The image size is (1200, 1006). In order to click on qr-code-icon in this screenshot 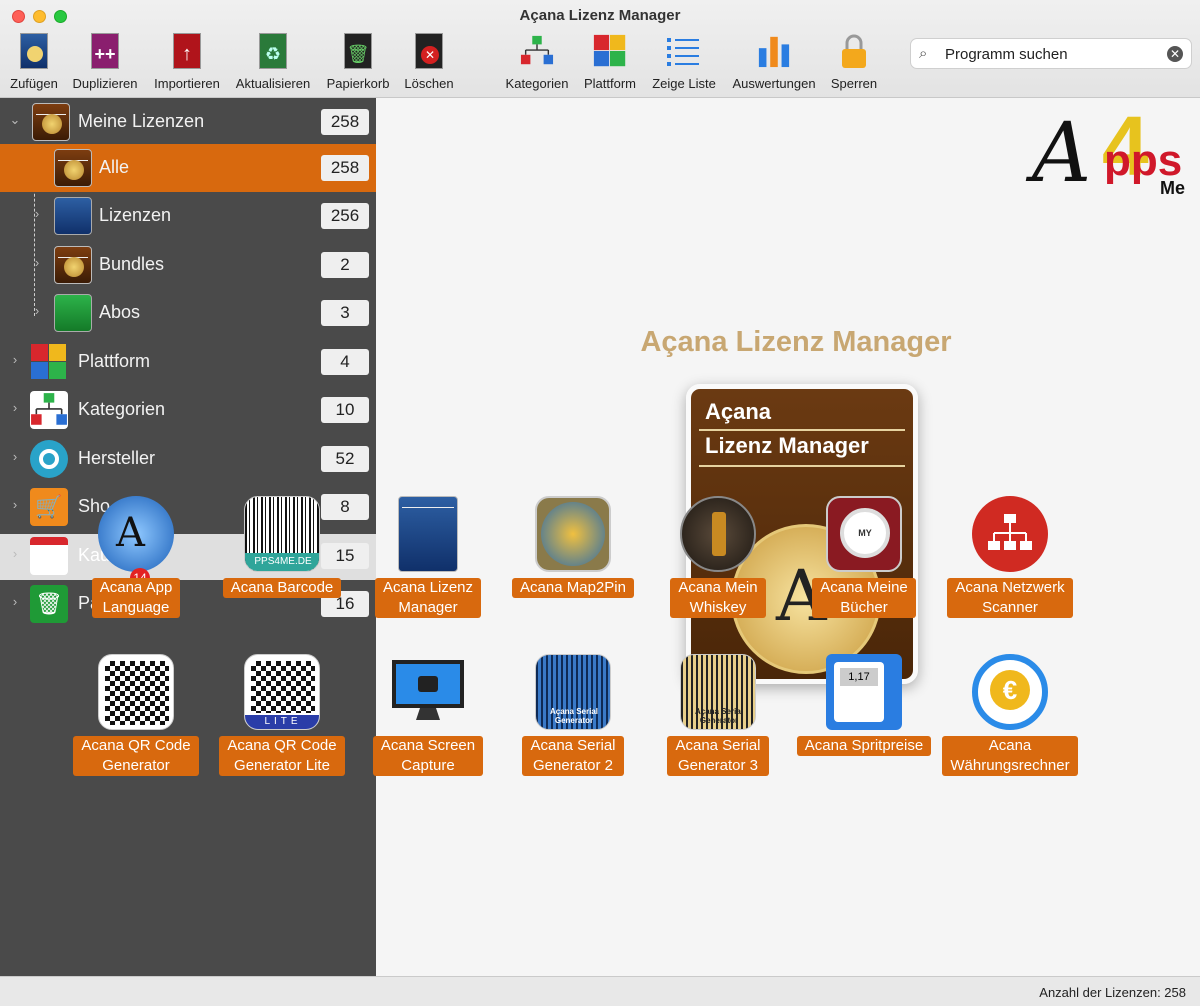, I will do `click(136, 692)`.